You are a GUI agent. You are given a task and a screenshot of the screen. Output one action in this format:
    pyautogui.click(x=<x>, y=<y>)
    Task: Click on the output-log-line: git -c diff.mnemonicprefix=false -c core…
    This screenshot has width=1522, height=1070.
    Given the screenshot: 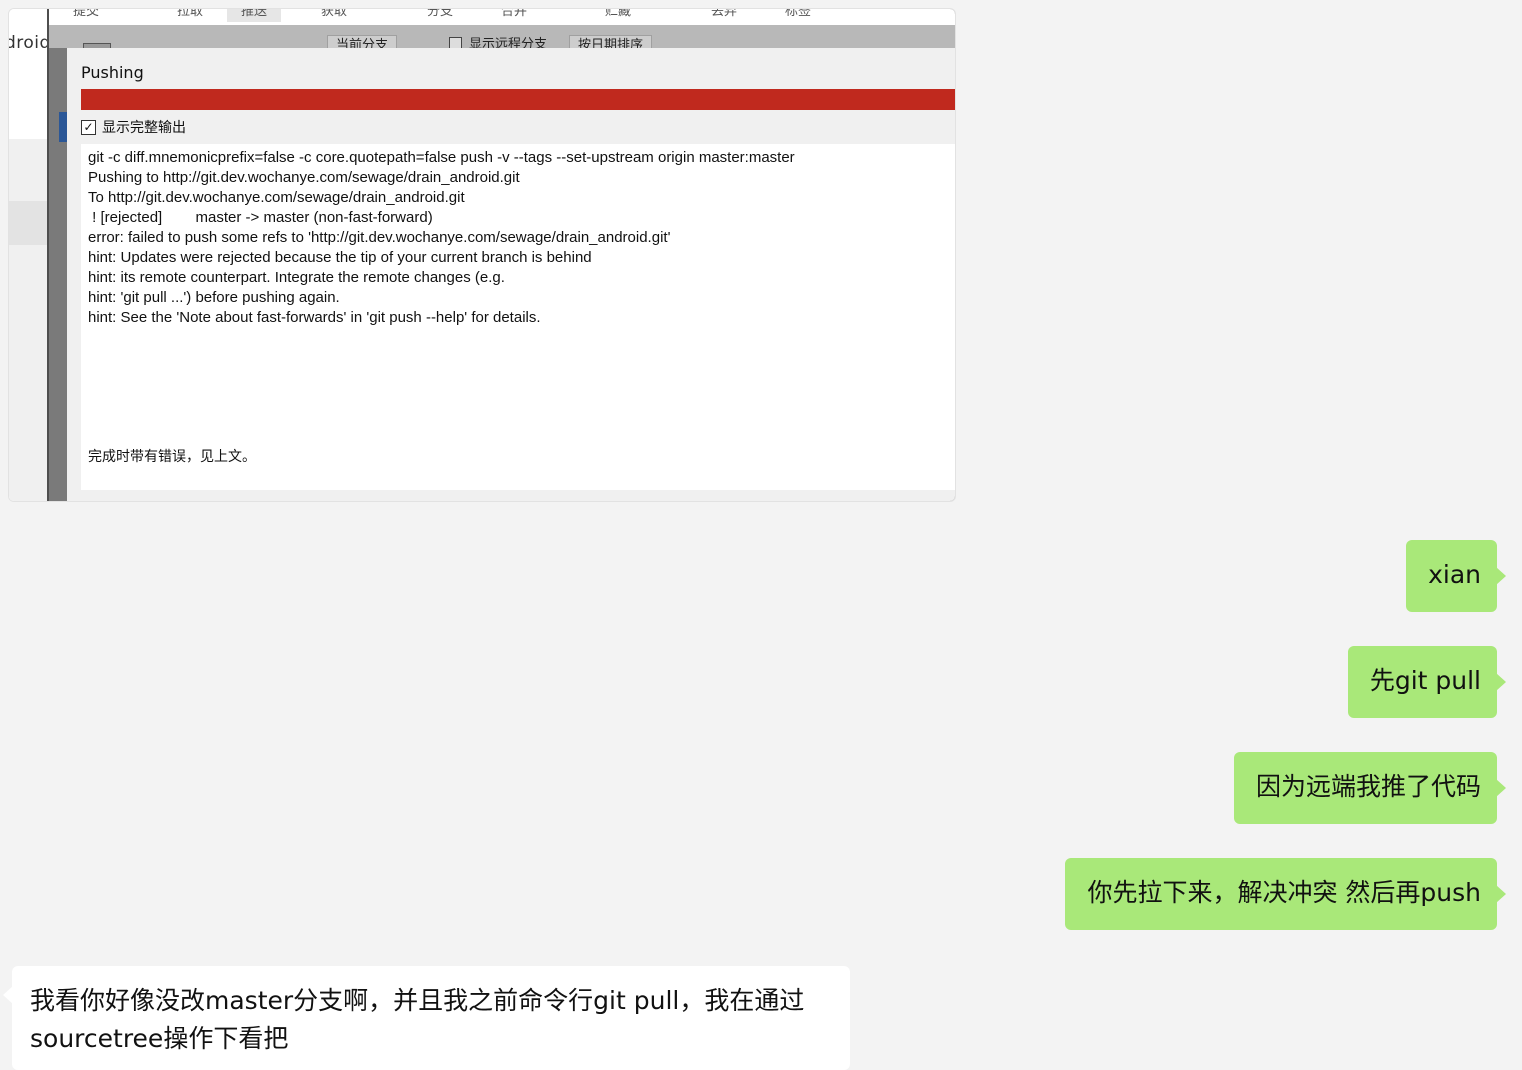 What is the action you would take?
    pyautogui.click(x=441, y=157)
    